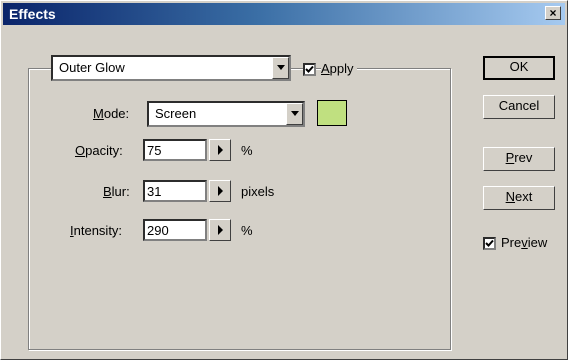 The width and height of the screenshot is (568, 360). I want to click on cancel-button: Cancel, so click(519, 107).